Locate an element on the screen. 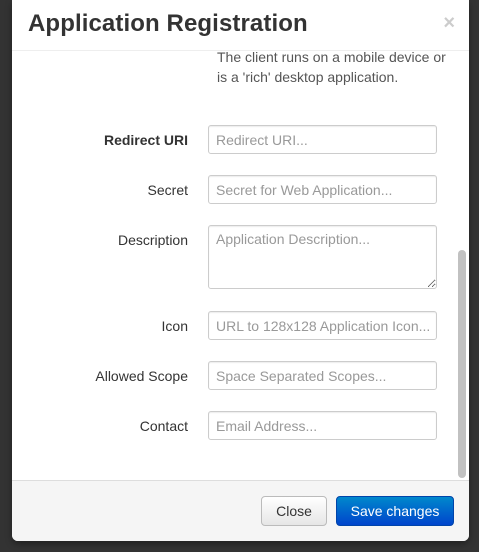 This screenshot has width=479, height=552. scrollbar-thumb is located at coordinates (462, 364).